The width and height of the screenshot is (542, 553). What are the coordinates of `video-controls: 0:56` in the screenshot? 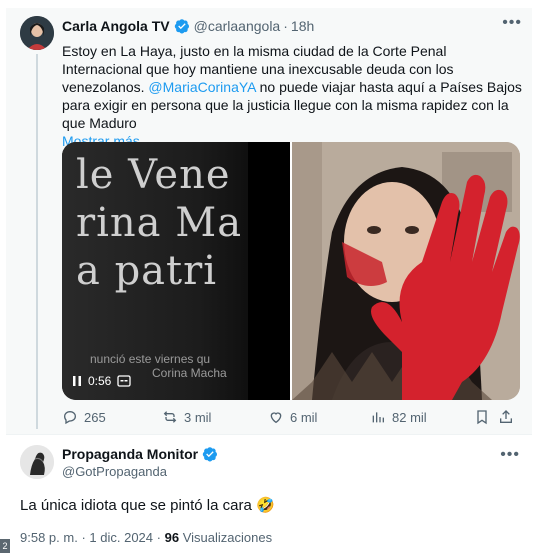 It's located at (102, 381).